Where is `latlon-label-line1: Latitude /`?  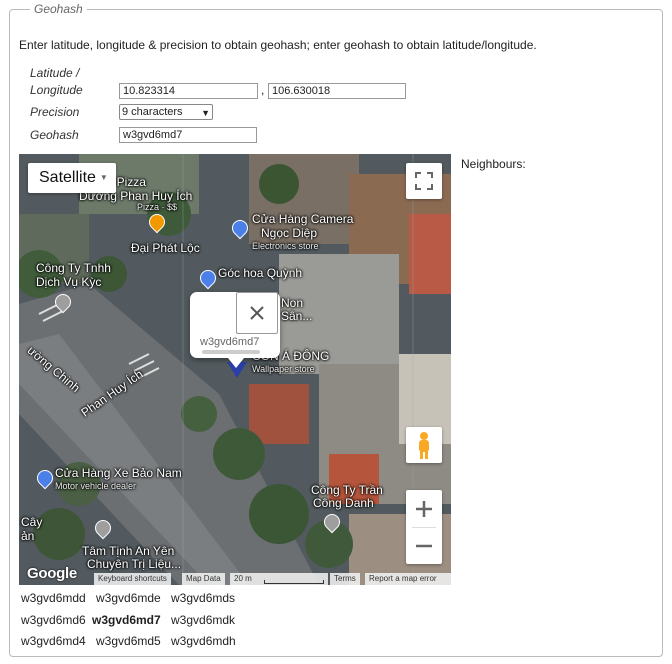
latlon-label-line1: Latitude / is located at coordinates (55, 73).